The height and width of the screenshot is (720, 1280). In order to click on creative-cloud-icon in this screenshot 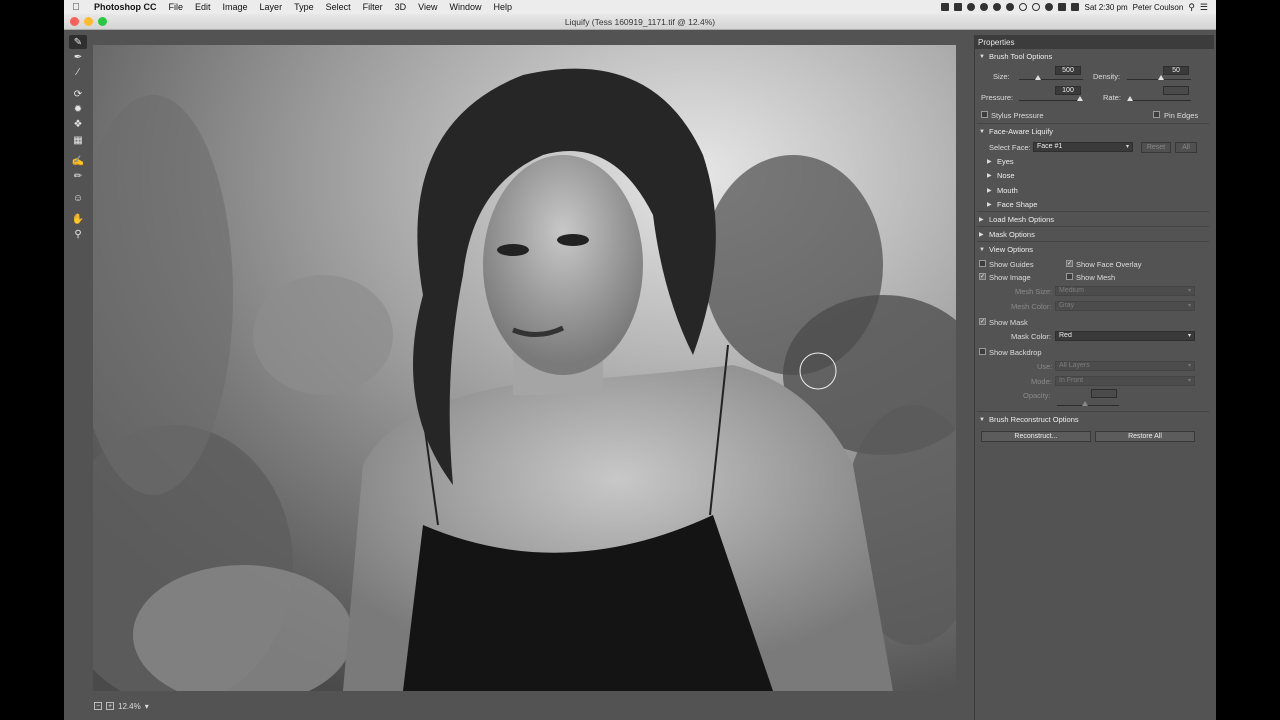, I will do `click(958, 7)`.